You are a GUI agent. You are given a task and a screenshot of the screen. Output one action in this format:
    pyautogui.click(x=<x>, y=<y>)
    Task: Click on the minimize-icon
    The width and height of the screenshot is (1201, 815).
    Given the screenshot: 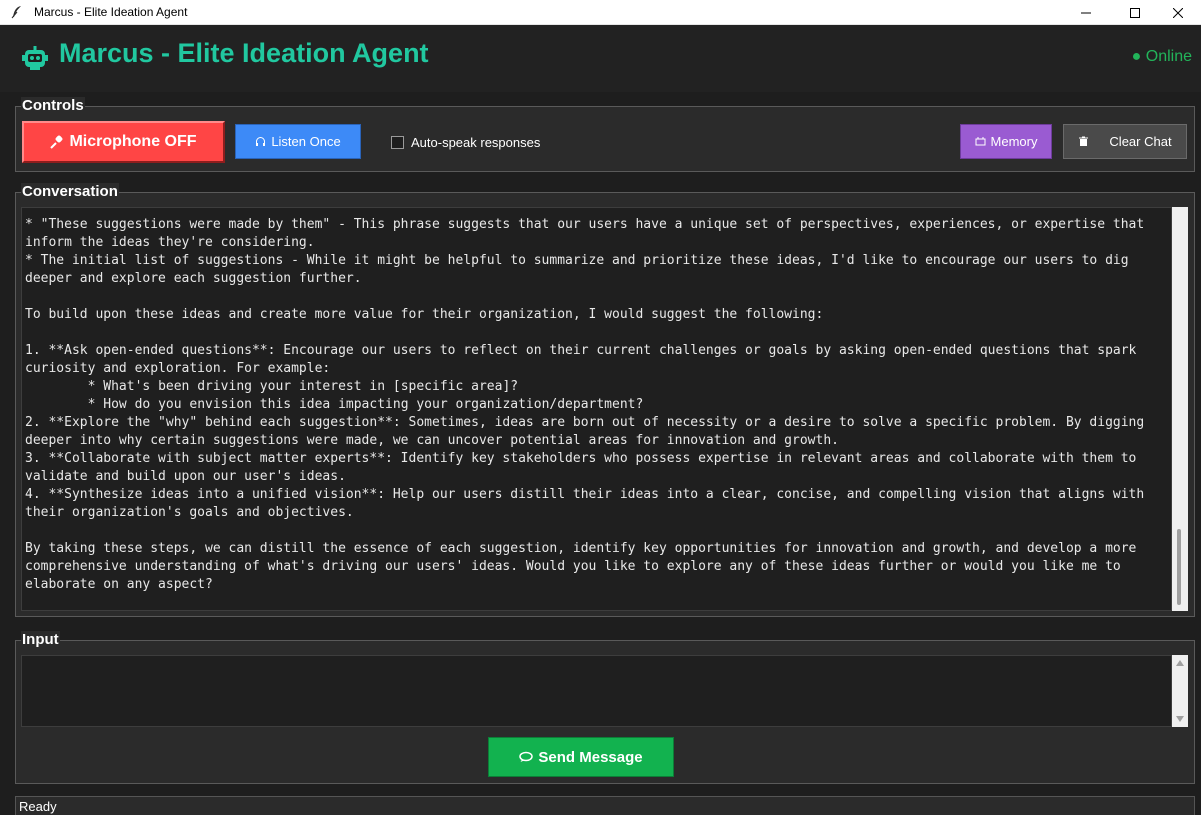 What is the action you would take?
    pyautogui.click(x=1086, y=12)
    